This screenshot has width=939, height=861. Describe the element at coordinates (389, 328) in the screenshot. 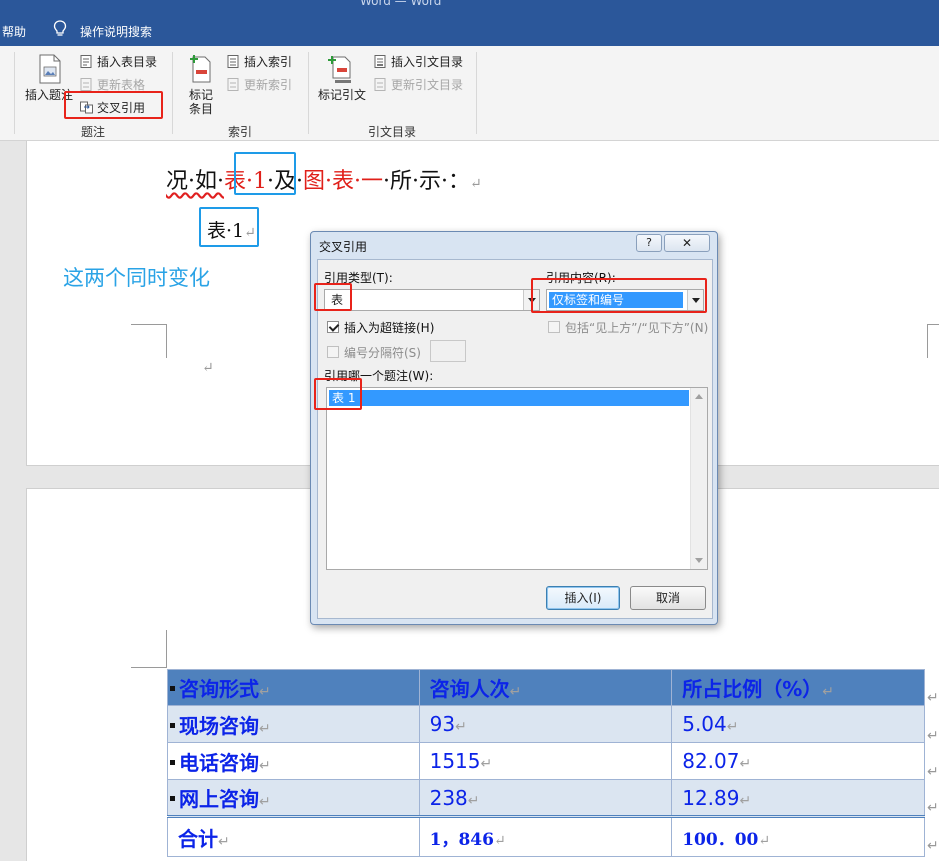

I see `insert-as-hyperlink-label: 插入为超链接(H)` at that location.